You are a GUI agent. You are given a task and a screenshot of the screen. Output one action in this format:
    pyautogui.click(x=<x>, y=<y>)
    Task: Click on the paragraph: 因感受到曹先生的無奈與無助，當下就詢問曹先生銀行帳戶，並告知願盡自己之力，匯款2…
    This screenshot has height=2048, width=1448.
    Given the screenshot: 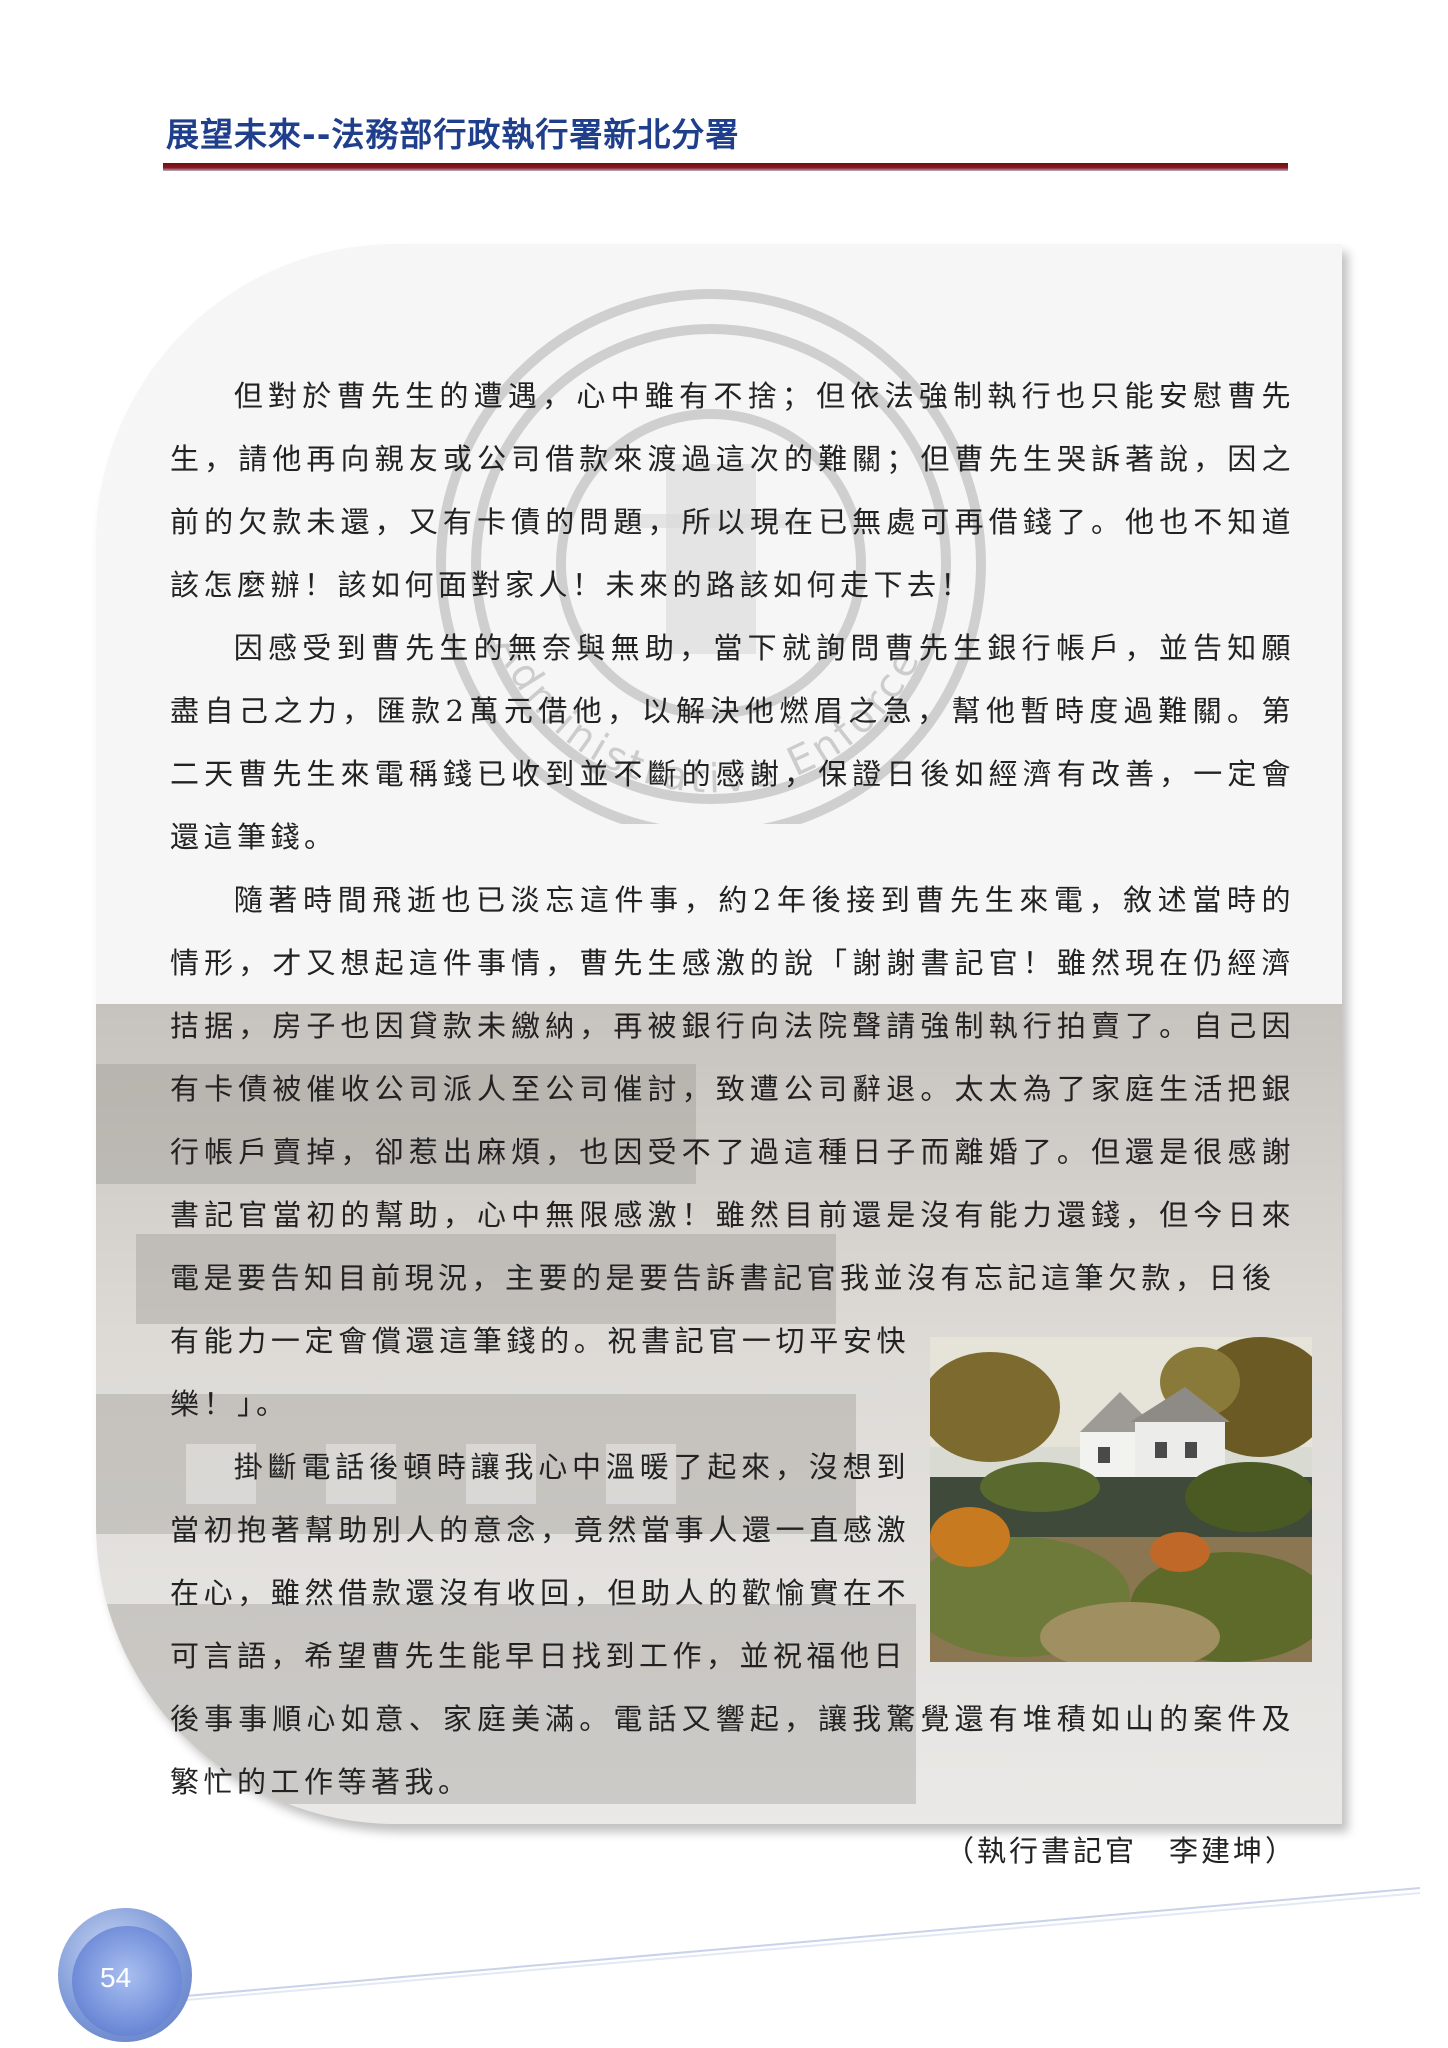 What is the action you would take?
    pyautogui.click(x=732, y=742)
    